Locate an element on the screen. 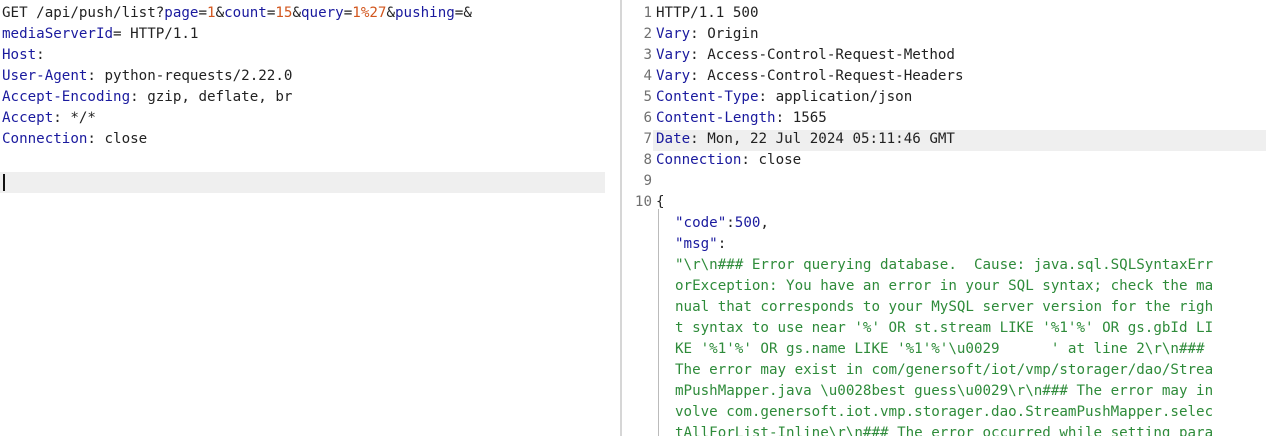 This screenshot has width=1266, height=436. header-name: Accept-Encoding is located at coordinates (66, 97).